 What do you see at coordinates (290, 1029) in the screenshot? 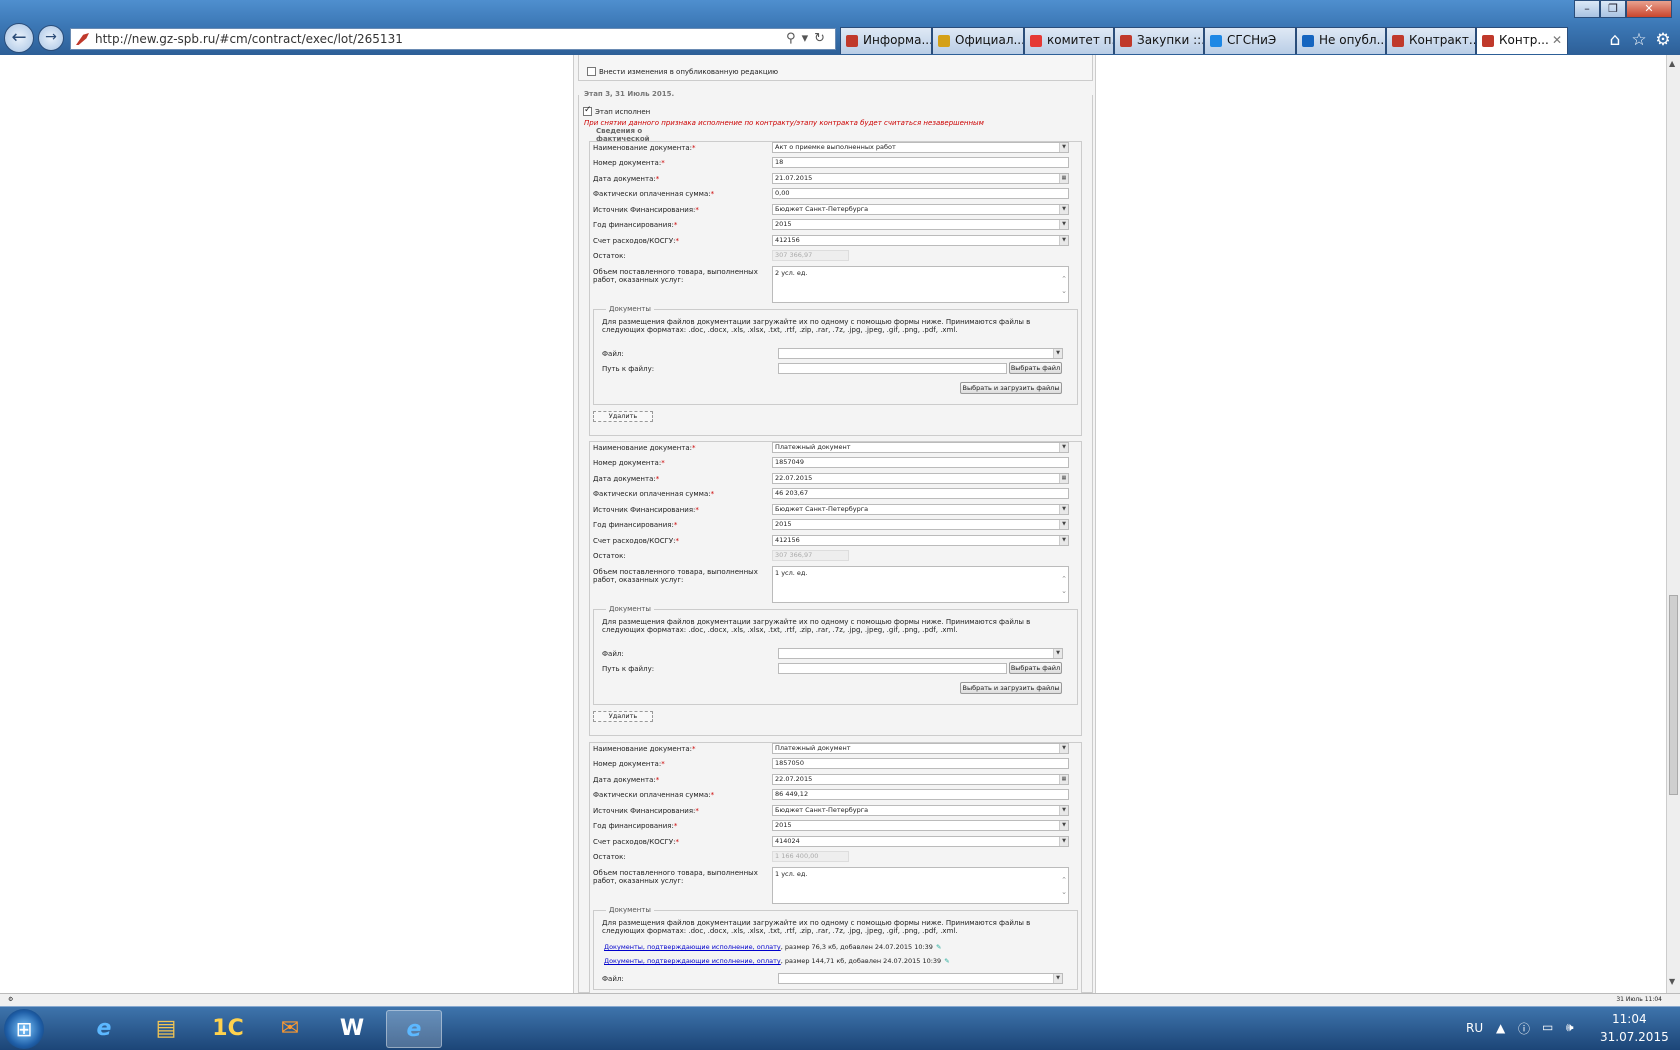
I see `outlook-taskbar-icon: ✉` at bounding box center [290, 1029].